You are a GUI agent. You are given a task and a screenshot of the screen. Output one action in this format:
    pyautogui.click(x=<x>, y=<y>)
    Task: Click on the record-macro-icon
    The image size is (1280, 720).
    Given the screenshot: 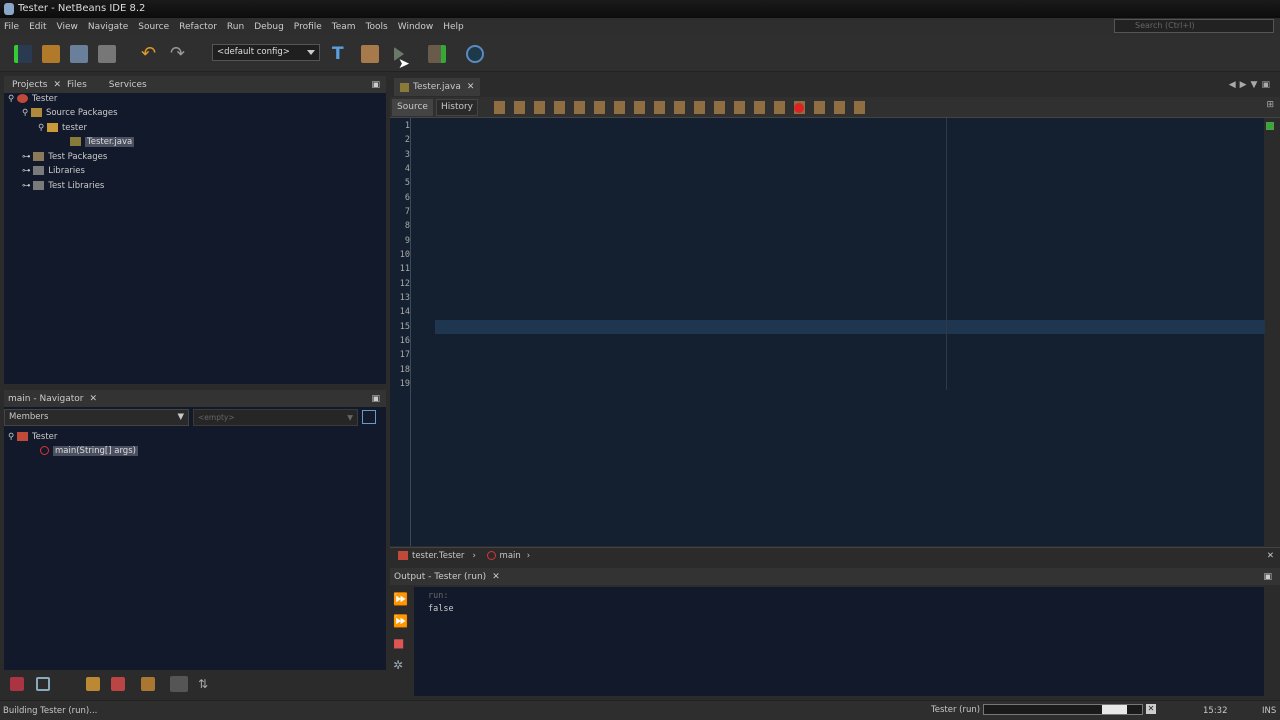 What is the action you would take?
    pyautogui.click(x=799, y=108)
    